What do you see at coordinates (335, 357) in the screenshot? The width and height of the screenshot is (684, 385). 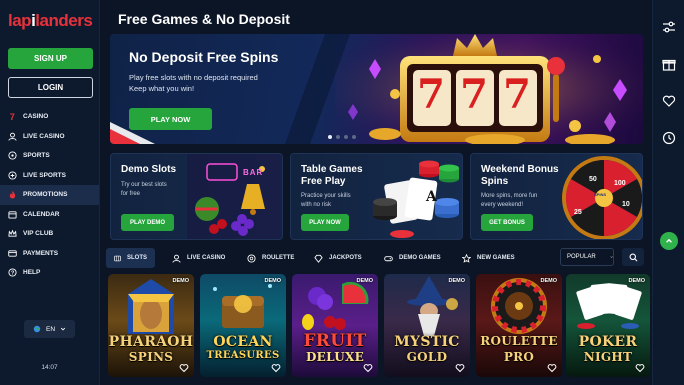 I see `game-title-line: DELUXE` at bounding box center [335, 357].